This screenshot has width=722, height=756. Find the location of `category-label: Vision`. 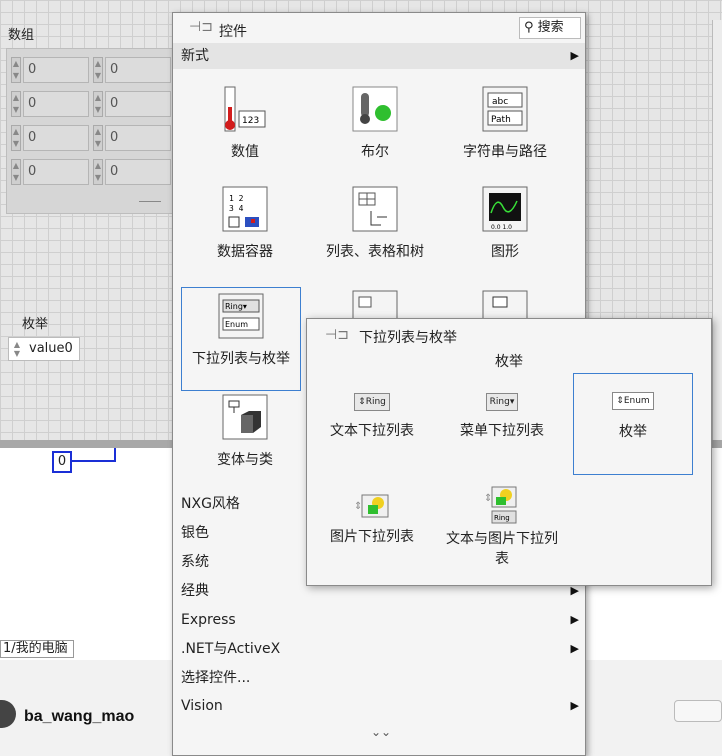

category-label: Vision is located at coordinates (202, 706).